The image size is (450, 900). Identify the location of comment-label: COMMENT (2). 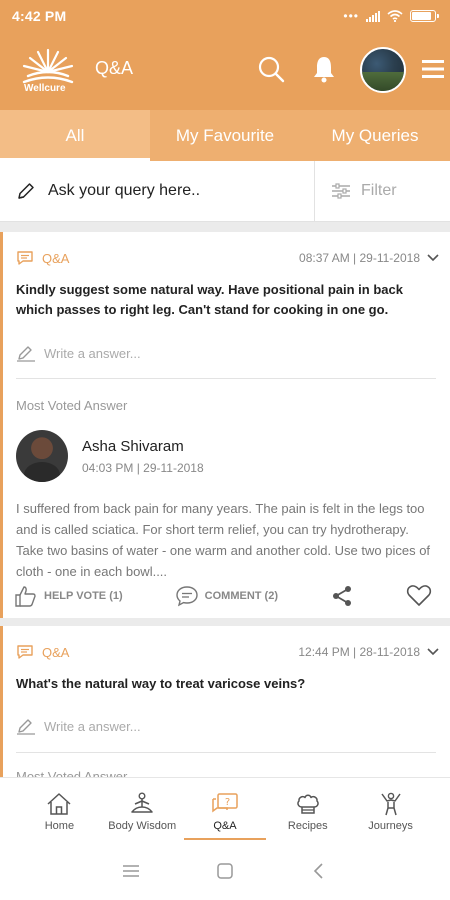
(241, 596).